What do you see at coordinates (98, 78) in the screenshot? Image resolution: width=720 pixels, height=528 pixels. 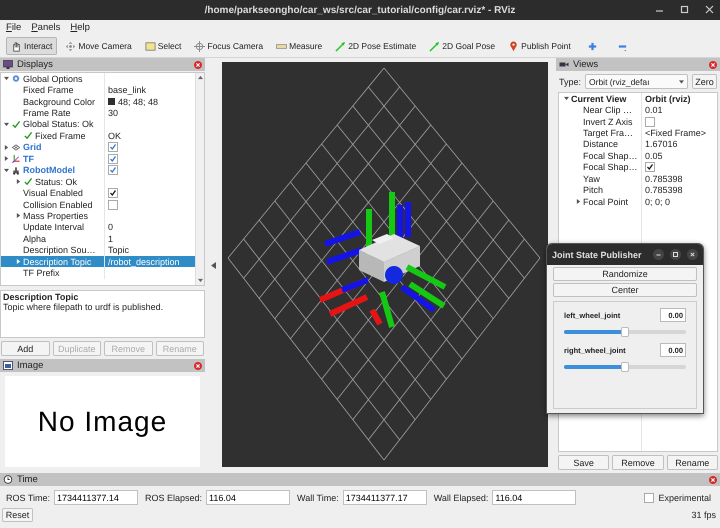 I see `tree-row: Global Options` at bounding box center [98, 78].